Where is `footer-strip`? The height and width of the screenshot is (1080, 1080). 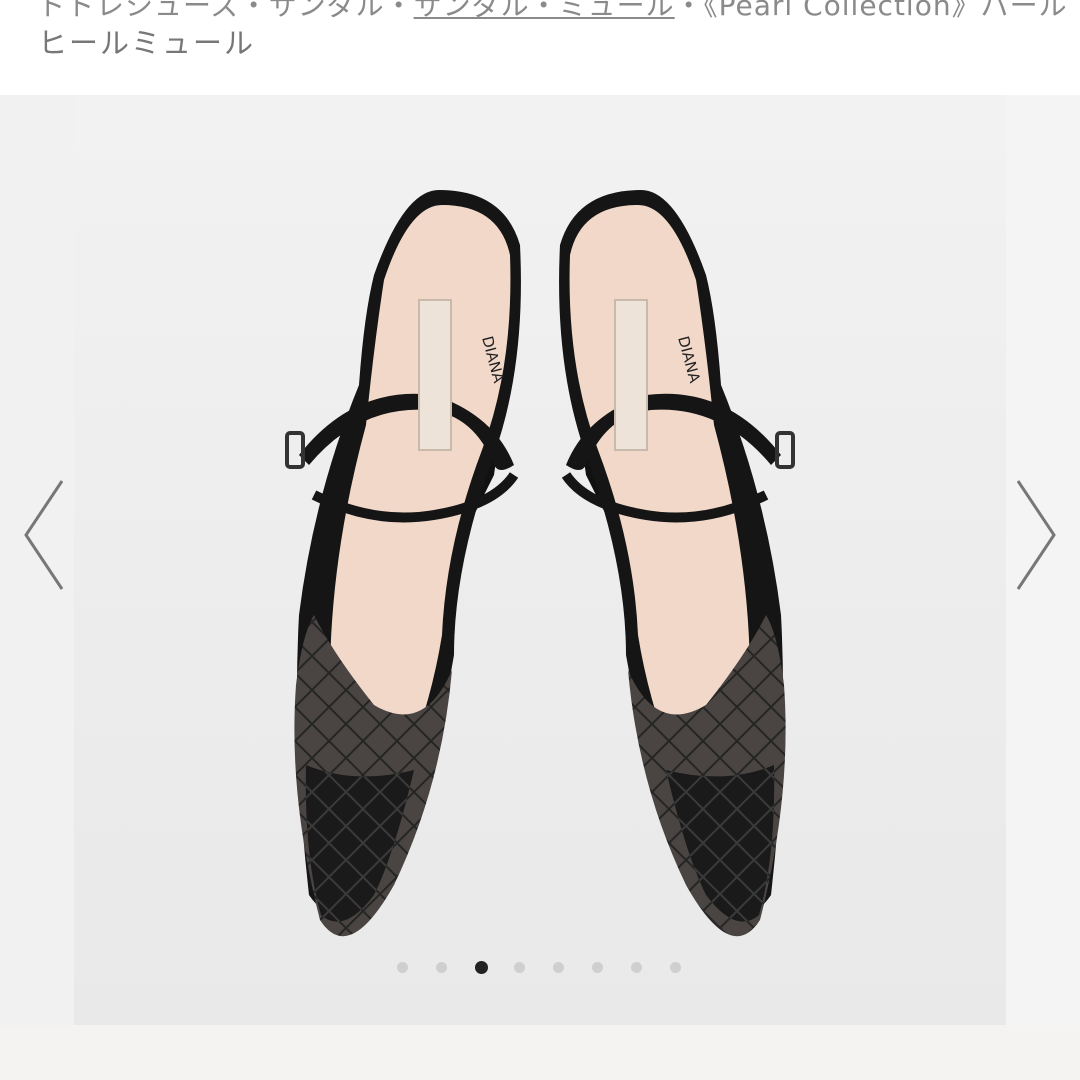 footer-strip is located at coordinates (540, 1052).